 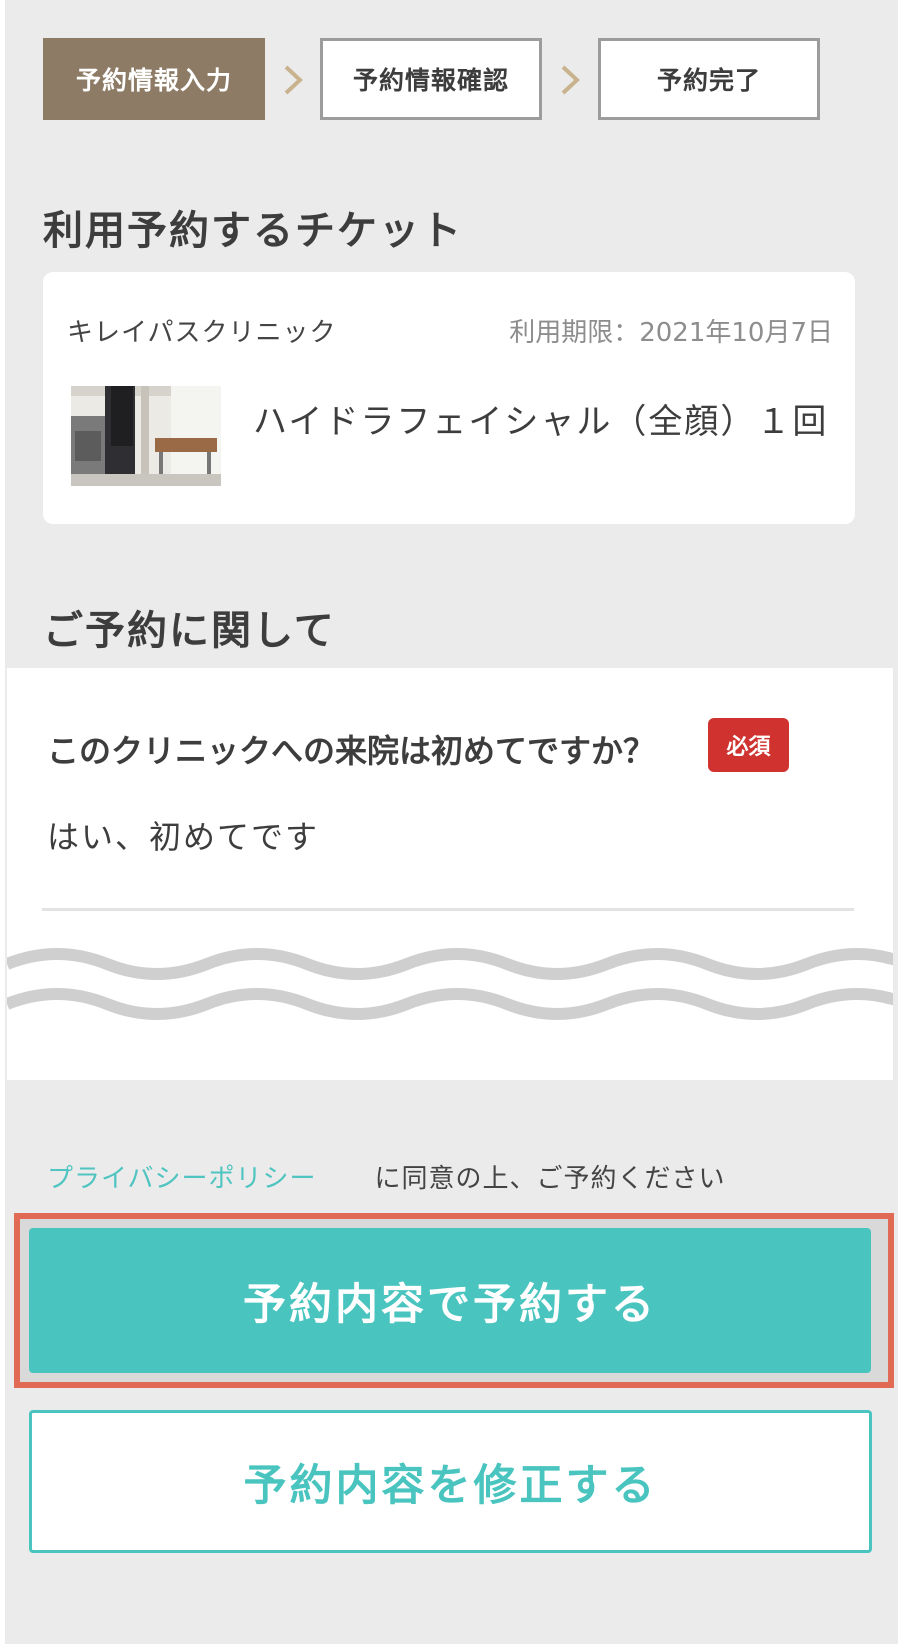 I want to click on omission-wave-icon, so click(x=450, y=984).